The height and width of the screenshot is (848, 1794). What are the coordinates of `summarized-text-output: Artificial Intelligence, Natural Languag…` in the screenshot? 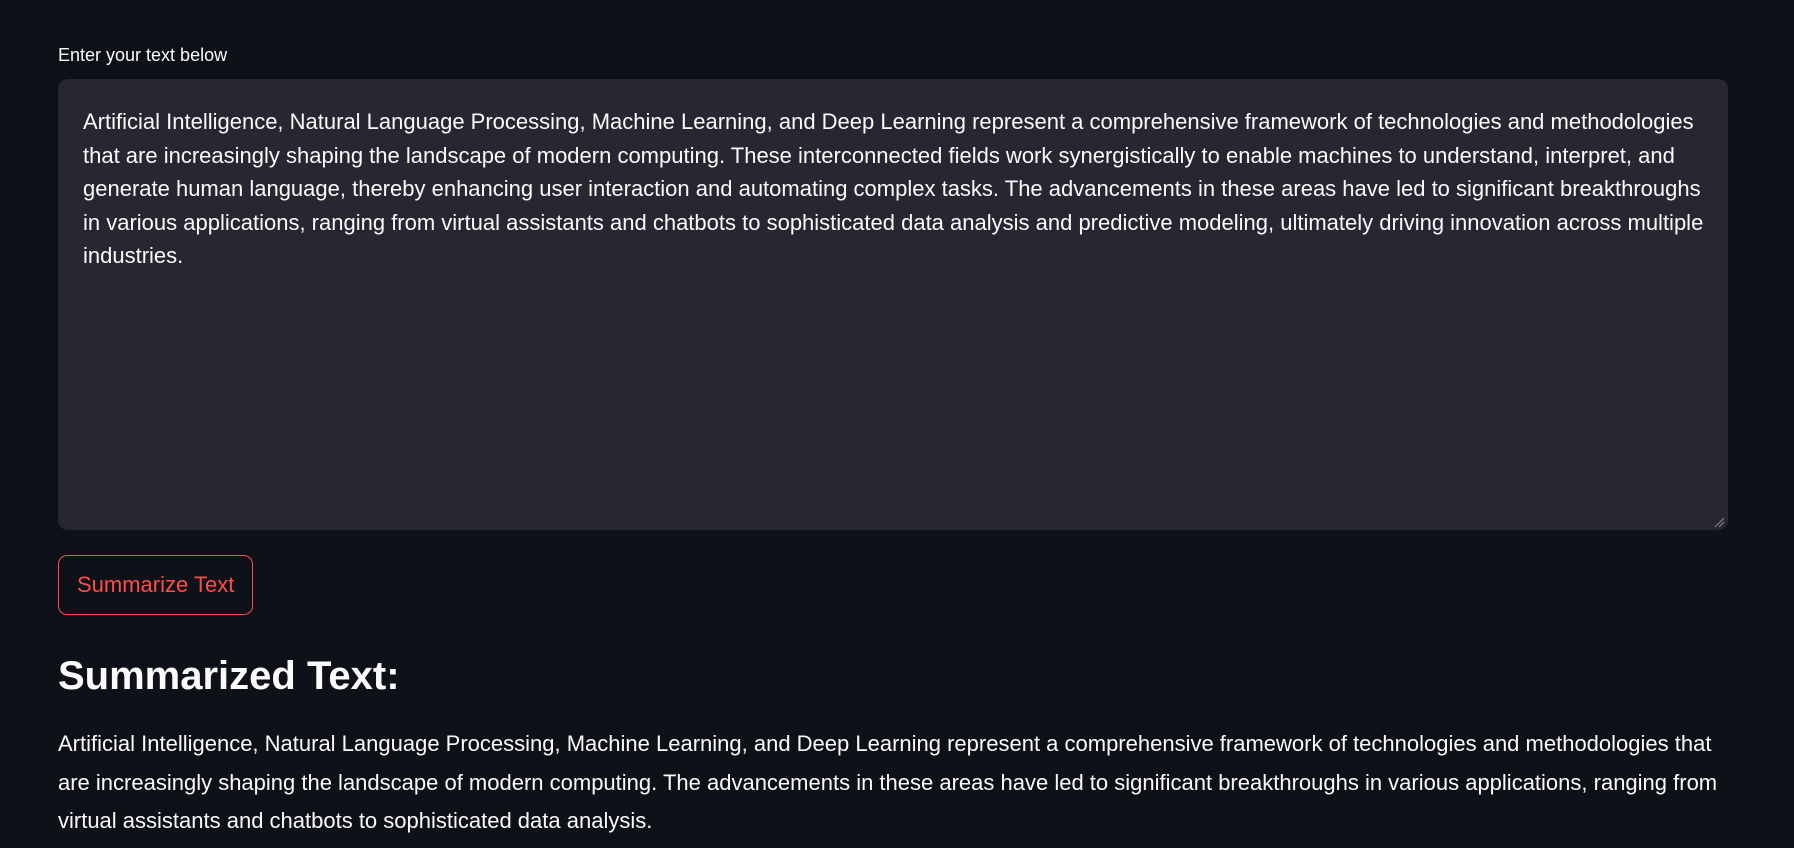 It's located at (888, 782).